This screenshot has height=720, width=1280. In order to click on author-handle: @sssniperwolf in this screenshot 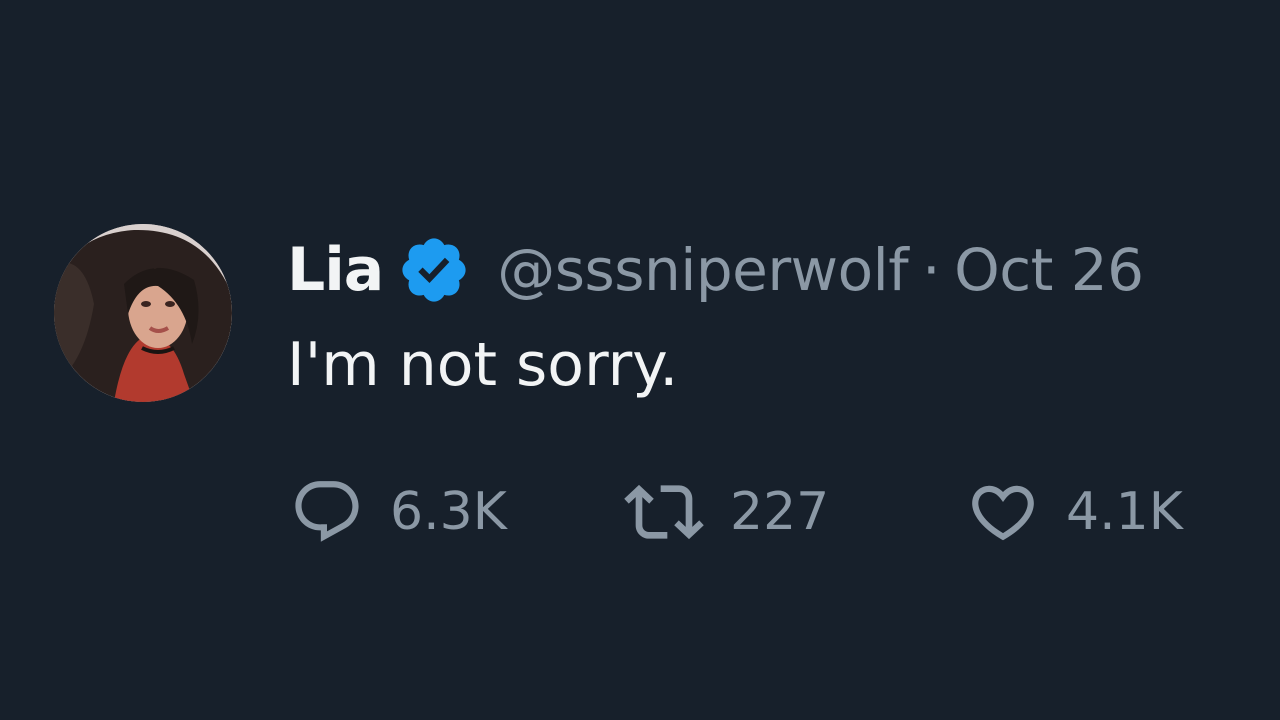, I will do `click(702, 270)`.